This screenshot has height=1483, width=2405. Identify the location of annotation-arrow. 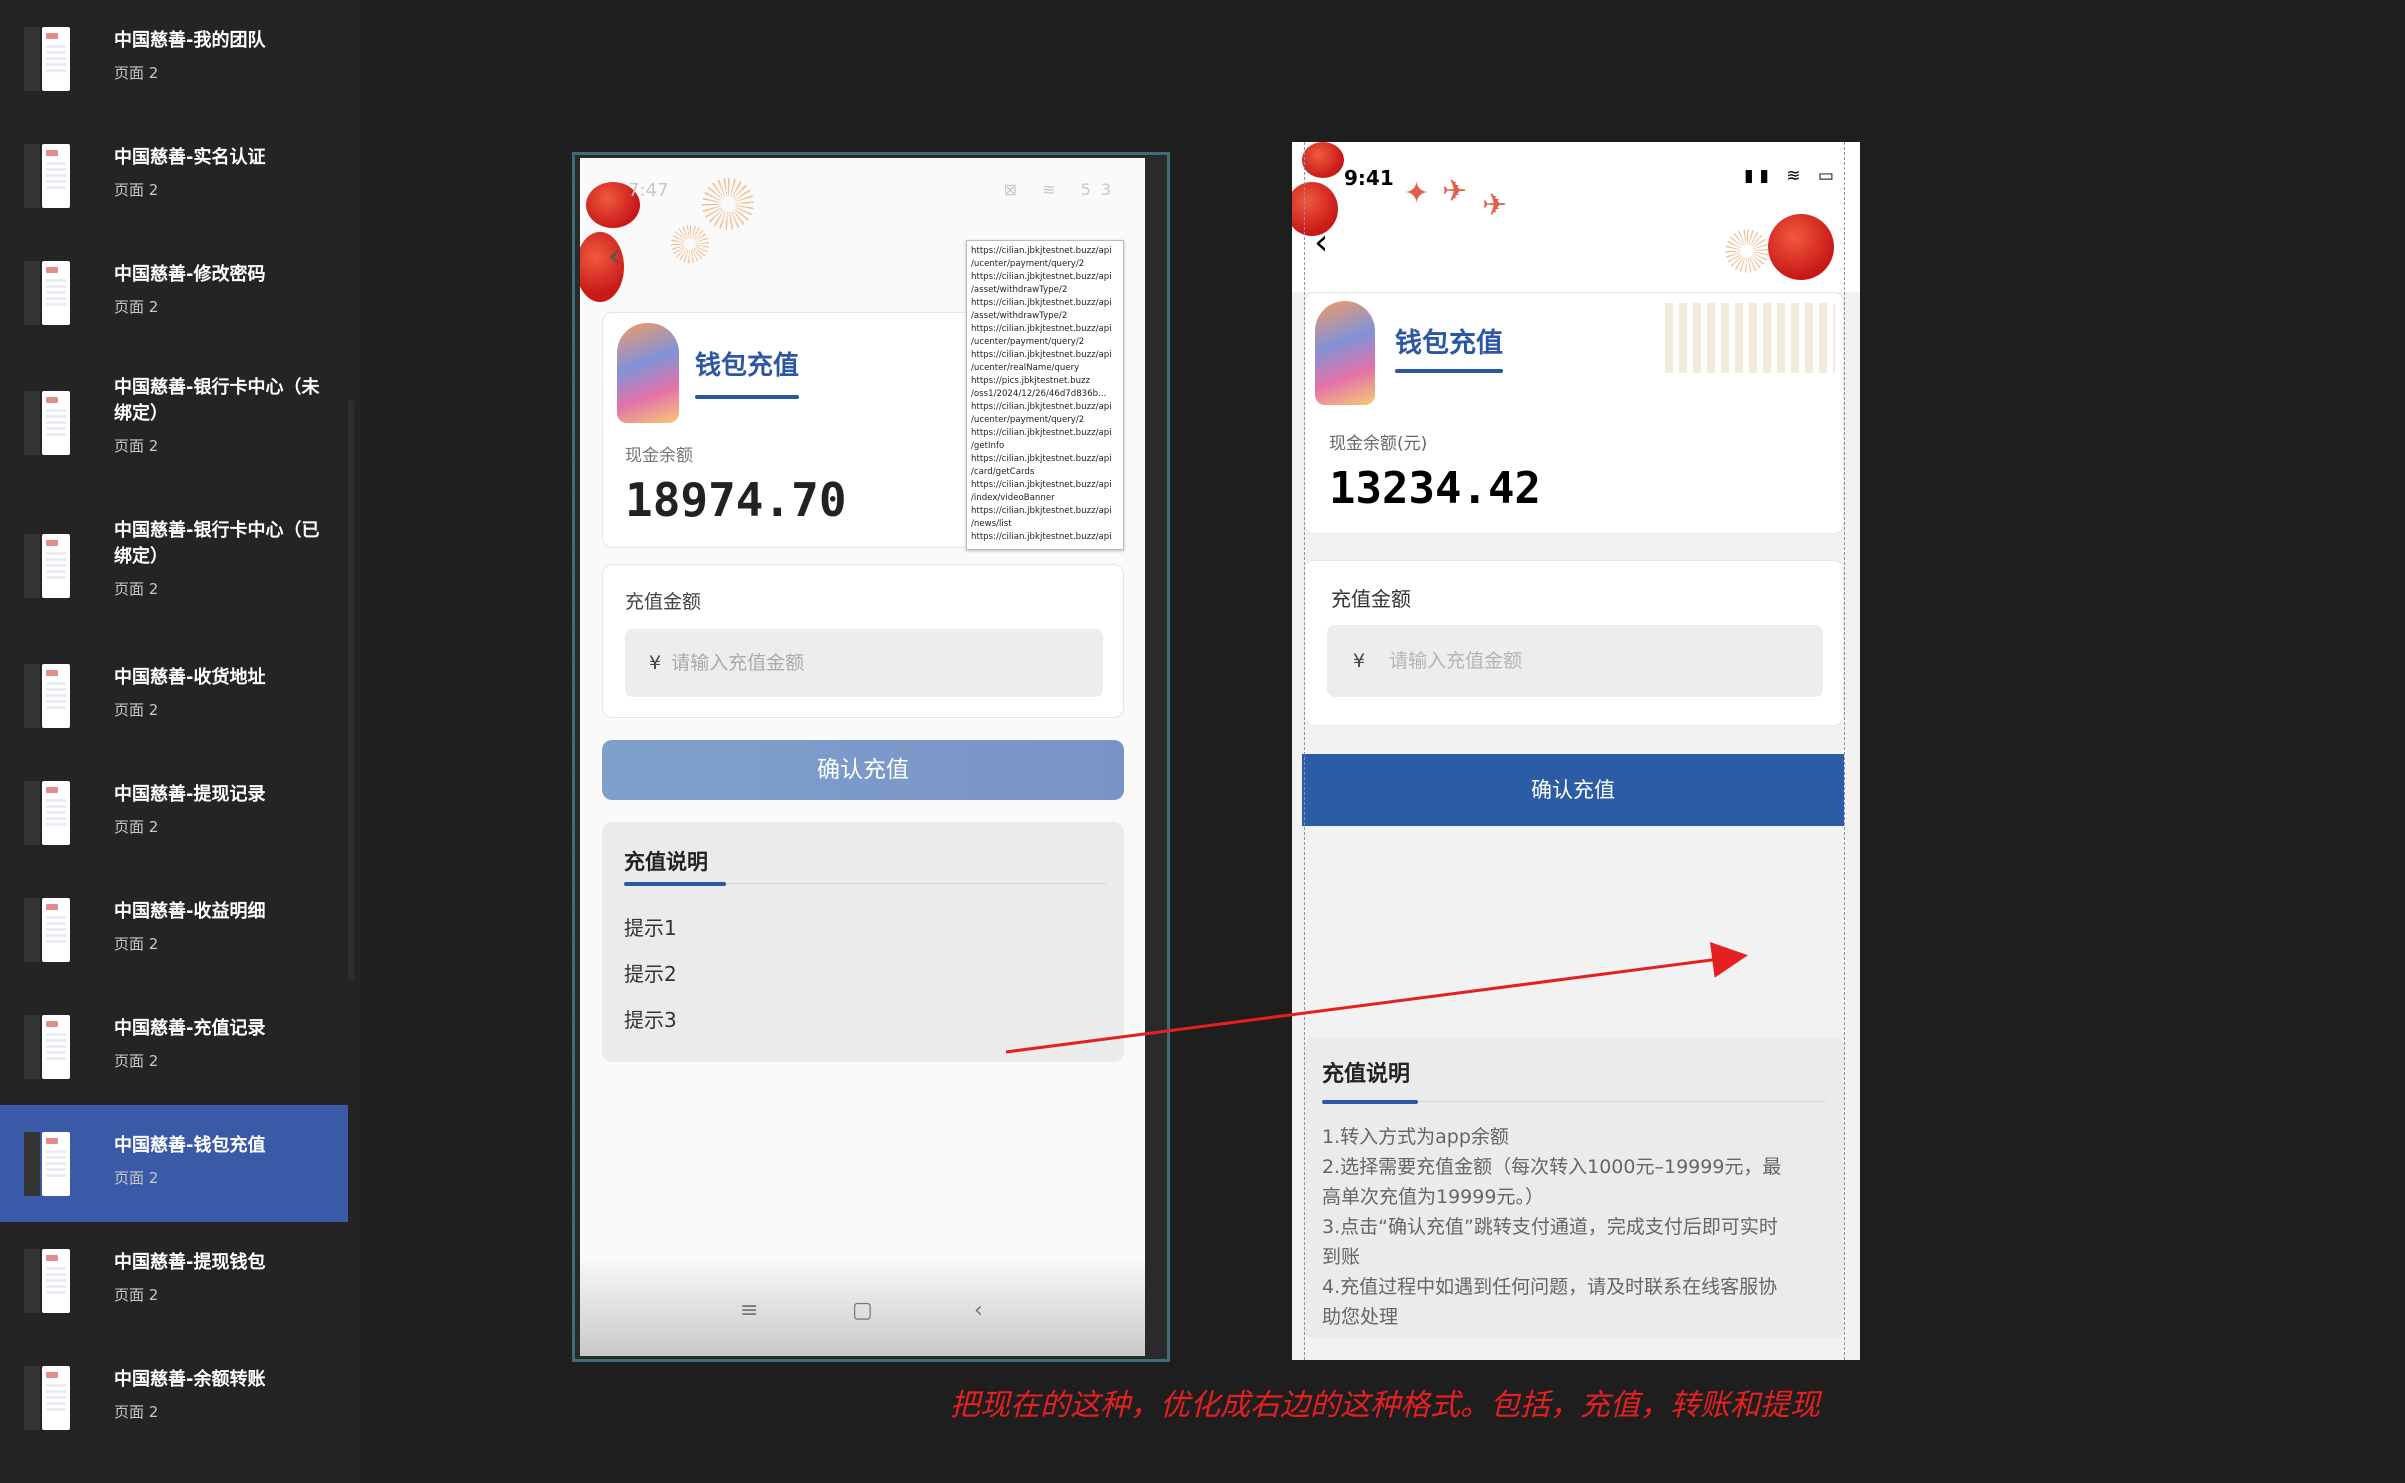
(1376, 998).